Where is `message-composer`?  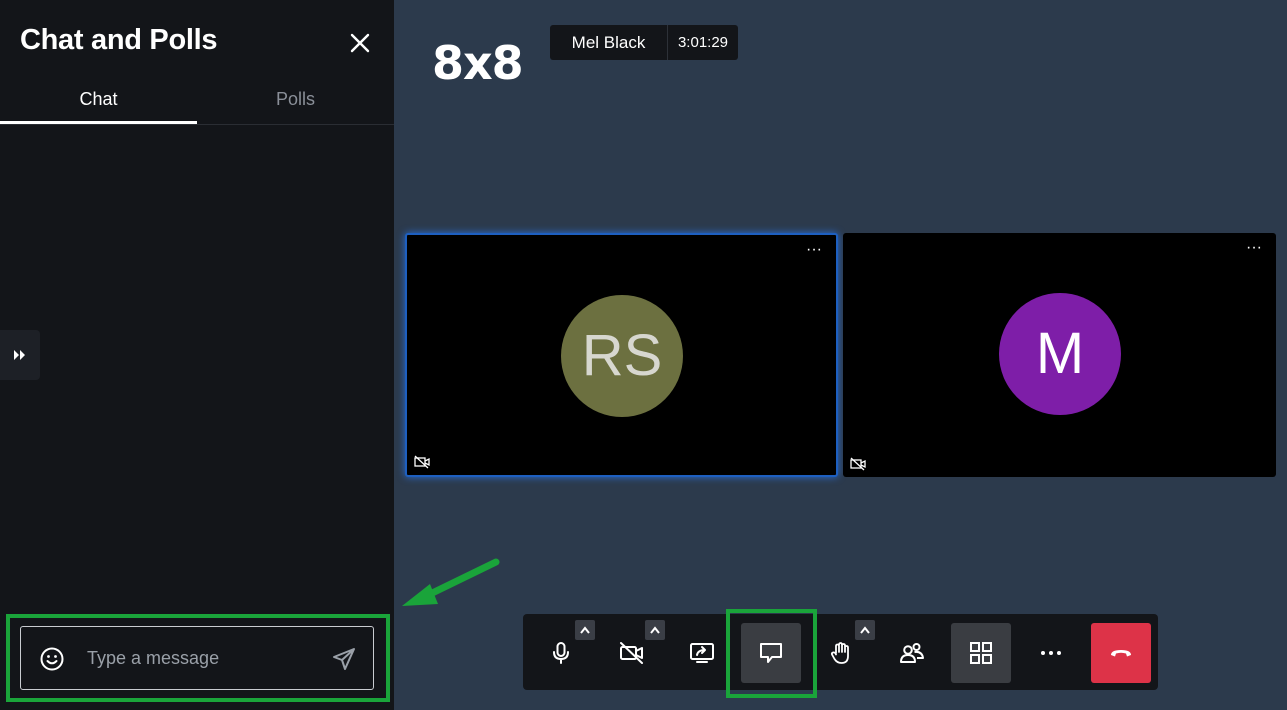
message-composer is located at coordinates (197, 658).